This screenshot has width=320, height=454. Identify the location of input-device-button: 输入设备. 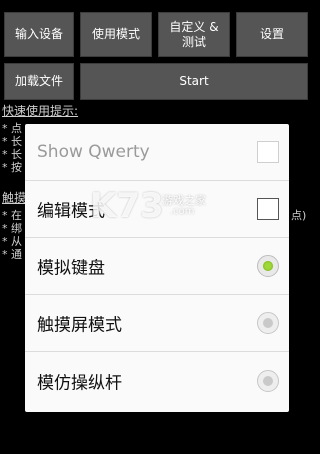
(39, 34).